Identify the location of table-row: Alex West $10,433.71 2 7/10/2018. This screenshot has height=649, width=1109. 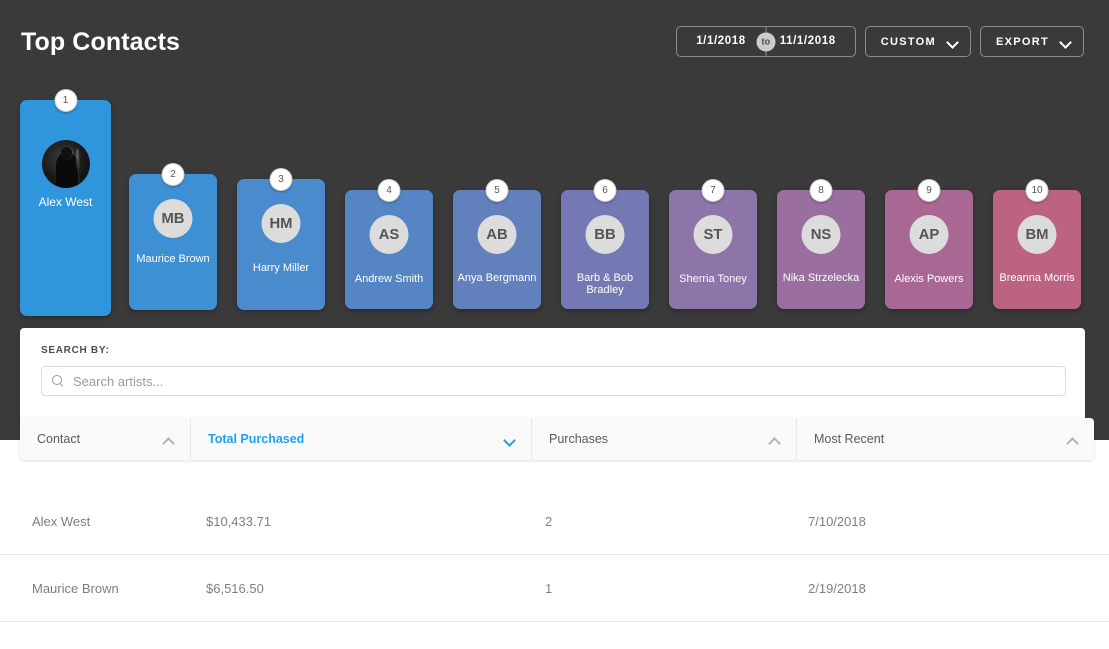
(554, 521).